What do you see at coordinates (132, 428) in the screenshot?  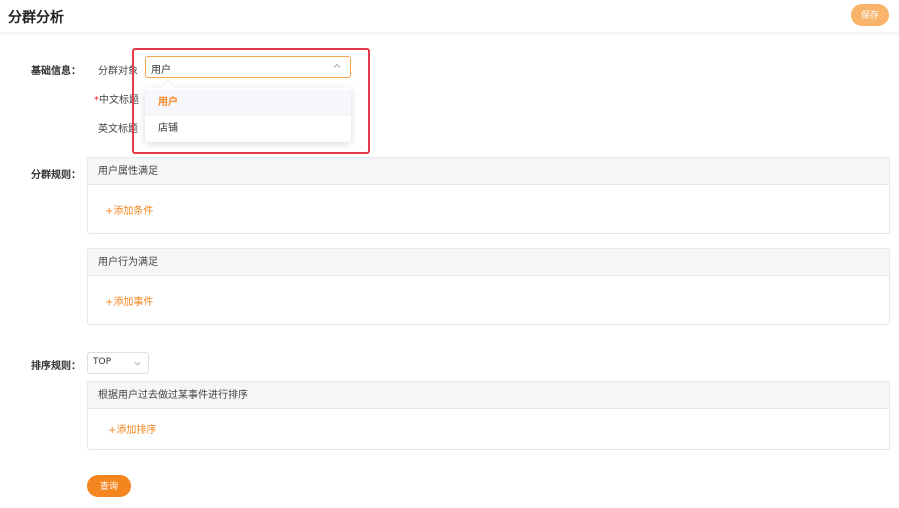 I see `add-sort-link: +添加排序` at bounding box center [132, 428].